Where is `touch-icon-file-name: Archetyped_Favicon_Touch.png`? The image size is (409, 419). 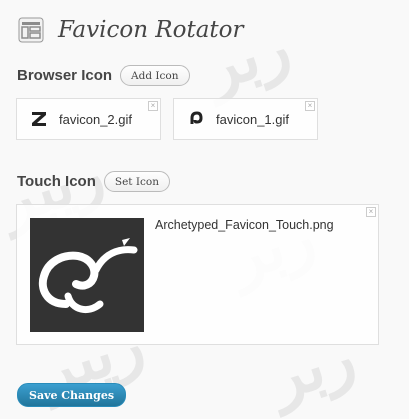
touch-icon-file-name: Archetyped_Favicon_Touch.png is located at coordinates (244, 225).